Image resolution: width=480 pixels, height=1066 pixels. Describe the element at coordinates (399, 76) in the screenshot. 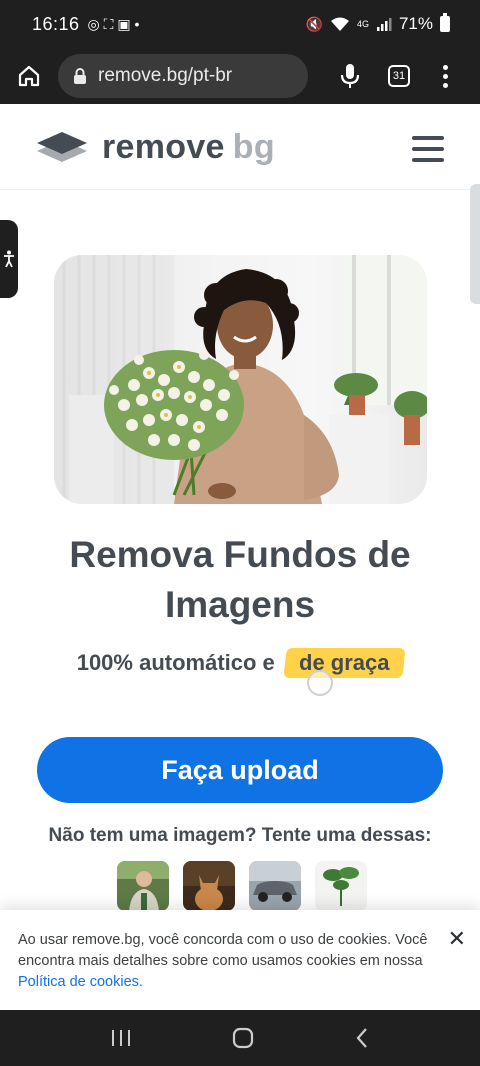

I see `tab-switcher-button: 31` at that location.